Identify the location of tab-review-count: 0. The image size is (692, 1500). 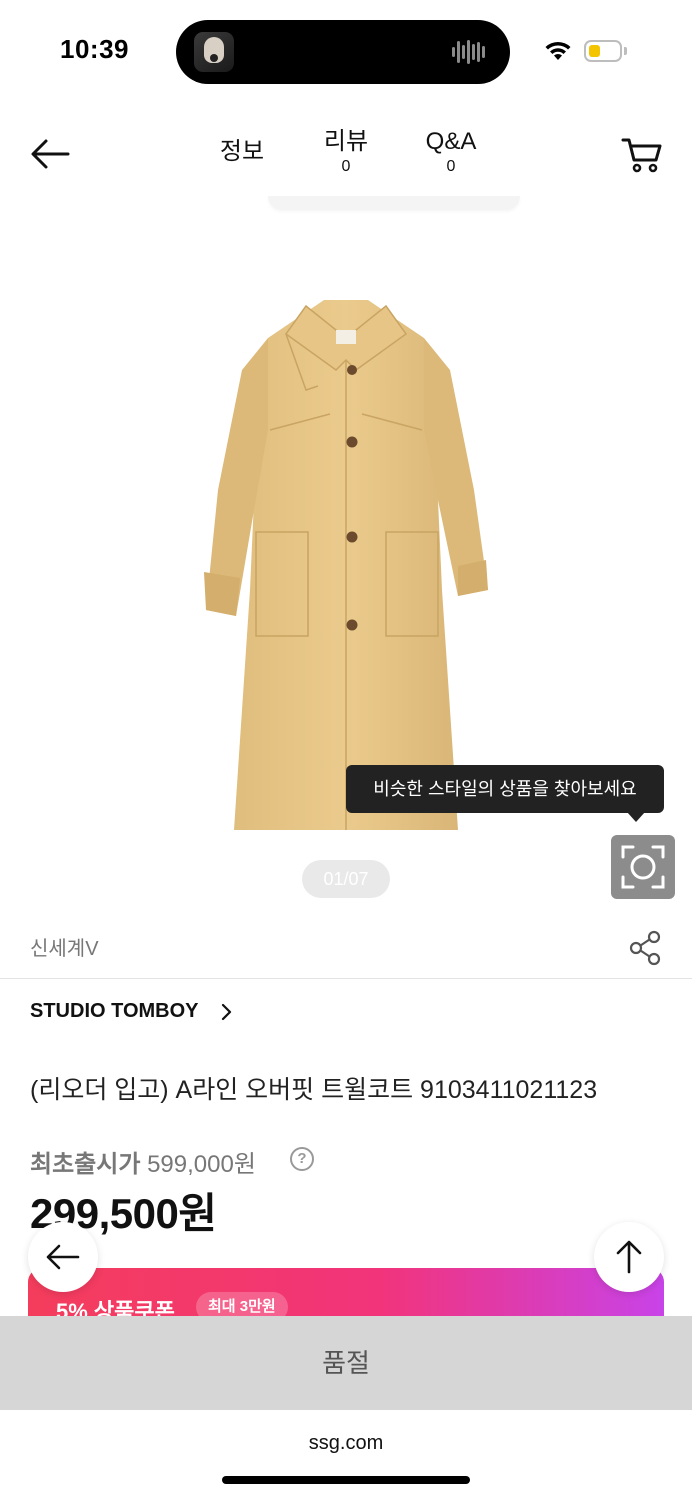
(346, 166).